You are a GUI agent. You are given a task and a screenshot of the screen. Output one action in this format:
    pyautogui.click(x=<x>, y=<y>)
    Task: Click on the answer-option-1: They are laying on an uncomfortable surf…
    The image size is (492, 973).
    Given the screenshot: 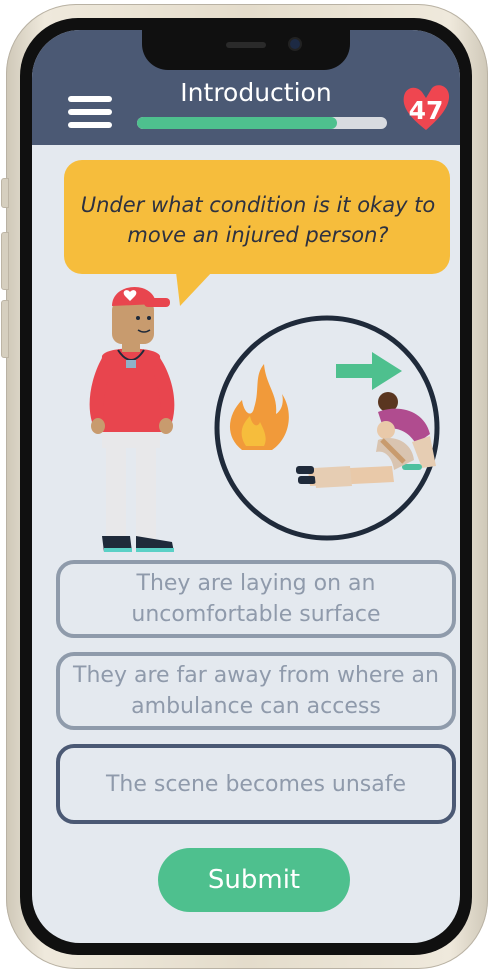 What is the action you would take?
    pyautogui.click(x=256, y=599)
    